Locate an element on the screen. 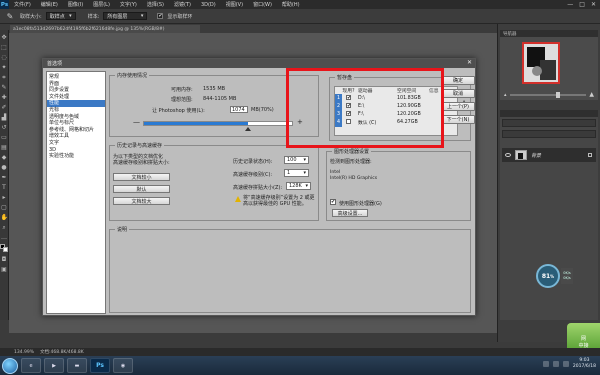  category-item: 增效工具 is located at coordinates (76, 136).